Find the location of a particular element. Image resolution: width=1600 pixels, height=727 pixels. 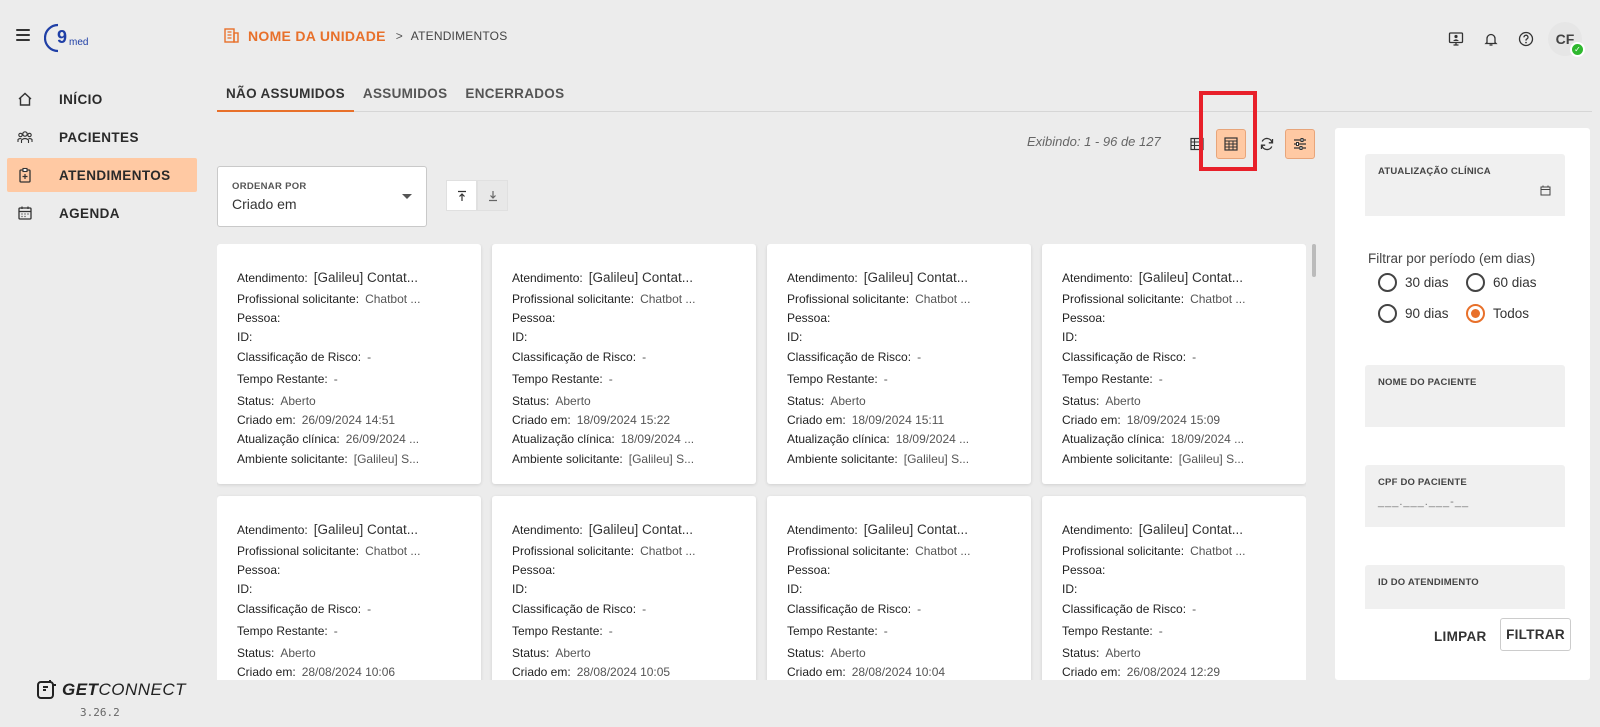

sidebar-item-agenda: AGENDA is located at coordinates (102, 213).